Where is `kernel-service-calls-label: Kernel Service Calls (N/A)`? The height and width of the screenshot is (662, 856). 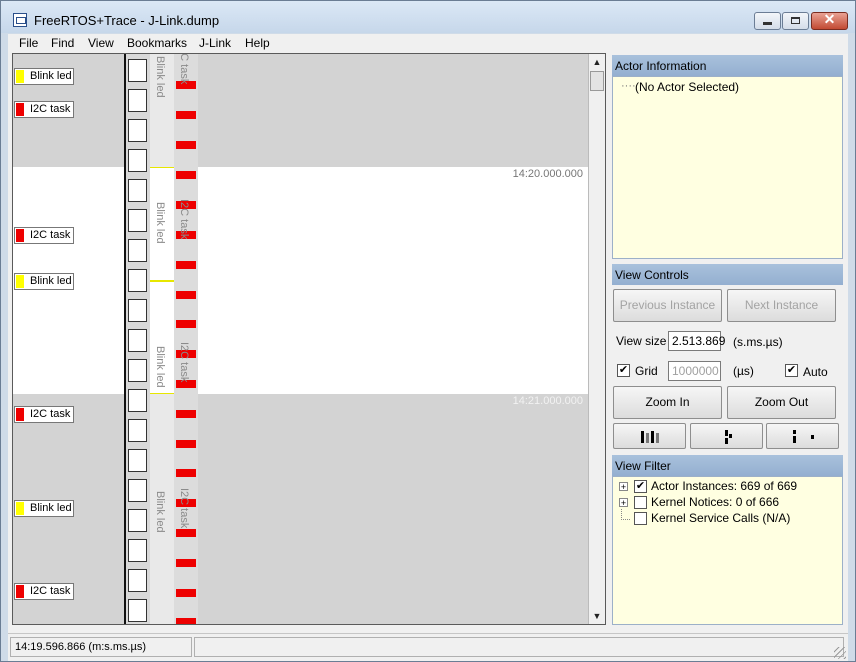 kernel-service-calls-label: Kernel Service Calls (N/A) is located at coordinates (720, 518).